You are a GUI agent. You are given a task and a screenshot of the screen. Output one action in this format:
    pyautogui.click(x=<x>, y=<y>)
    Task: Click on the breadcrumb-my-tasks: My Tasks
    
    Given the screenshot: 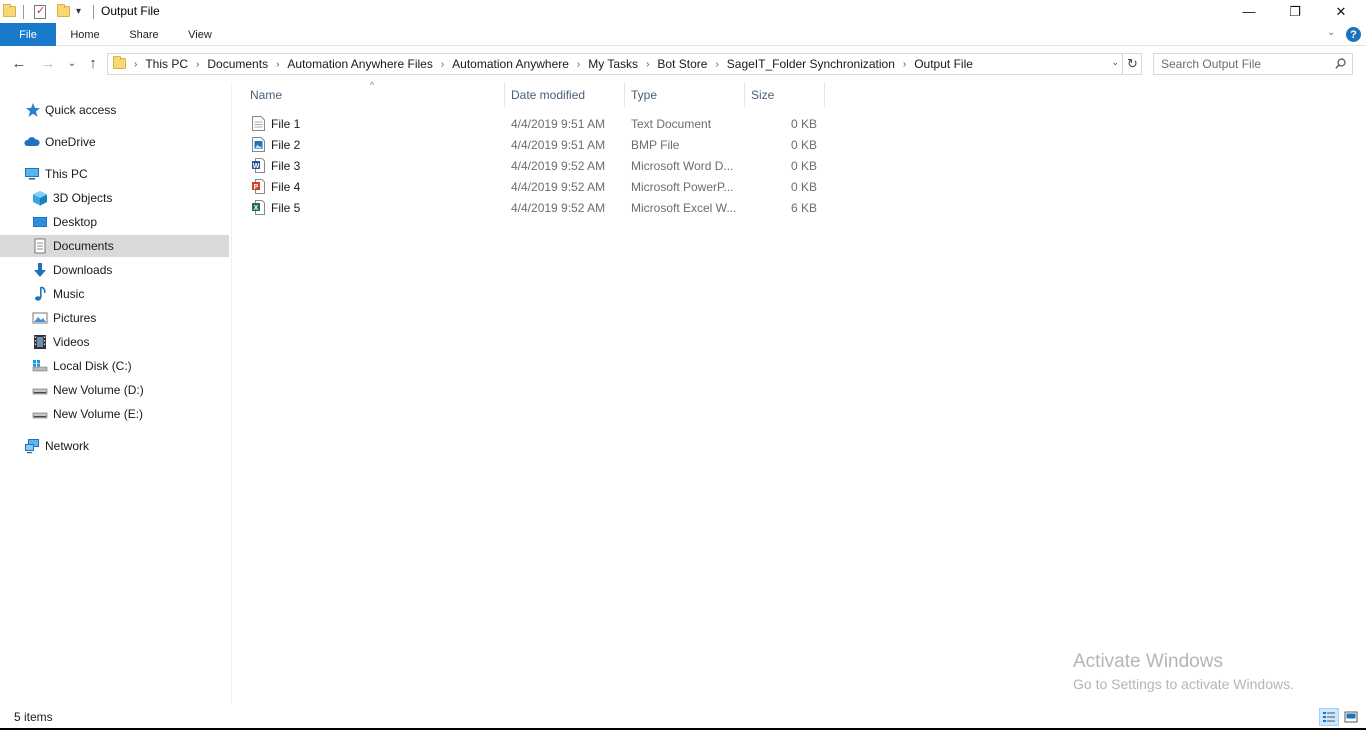 What is the action you would take?
    pyautogui.click(x=613, y=64)
    